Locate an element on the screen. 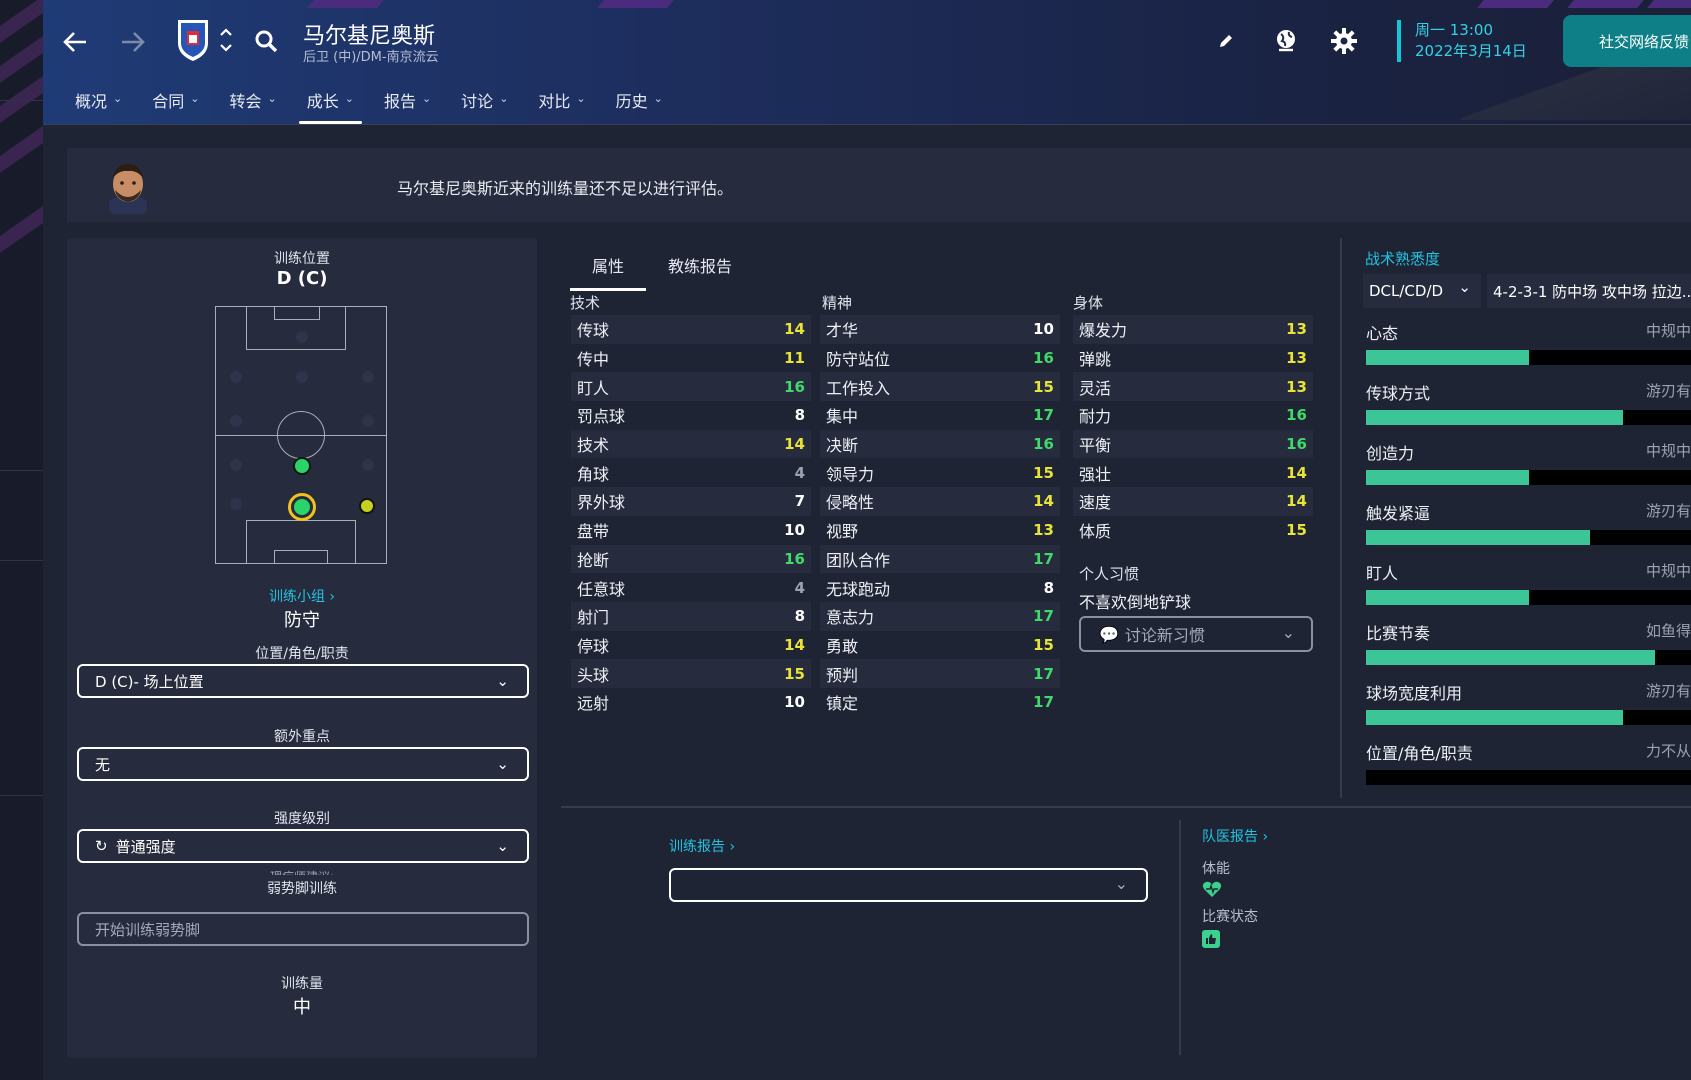 The width and height of the screenshot is (1691, 1080). edit-pencil-icon is located at coordinates (1226, 41).